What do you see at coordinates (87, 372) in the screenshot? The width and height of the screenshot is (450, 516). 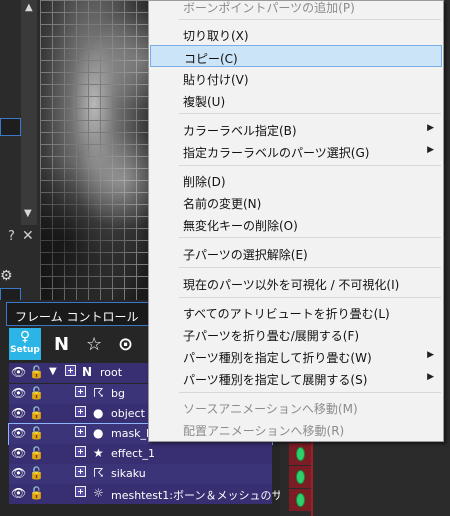 I see `null-part-icon: N` at bounding box center [87, 372].